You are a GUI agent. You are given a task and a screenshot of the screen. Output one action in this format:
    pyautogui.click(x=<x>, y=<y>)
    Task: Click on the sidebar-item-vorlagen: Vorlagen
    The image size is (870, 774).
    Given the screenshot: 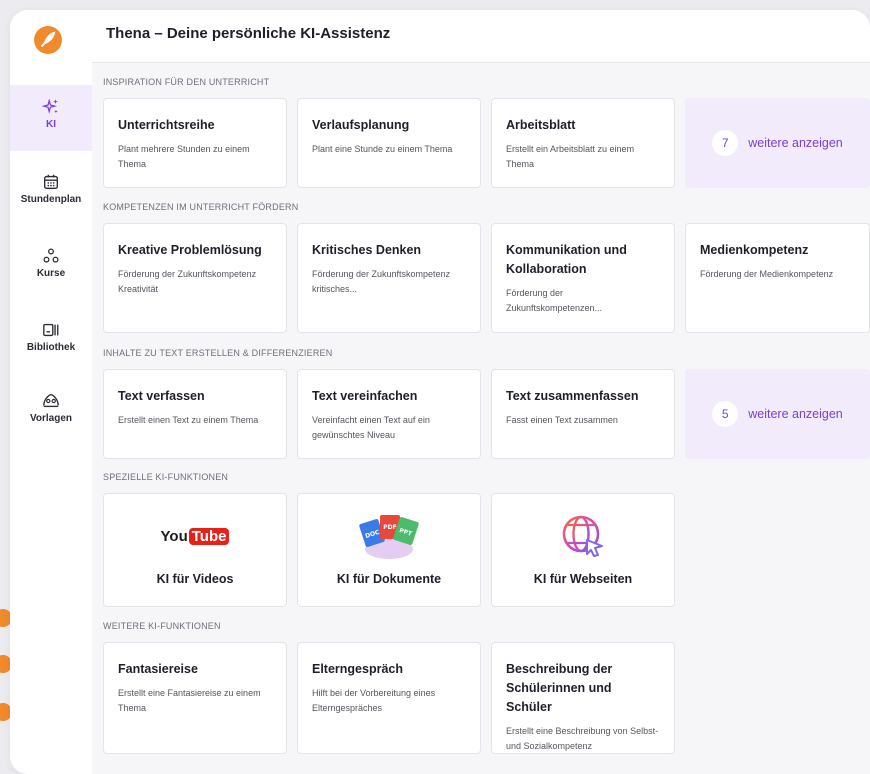 What is the action you would take?
    pyautogui.click(x=51, y=408)
    